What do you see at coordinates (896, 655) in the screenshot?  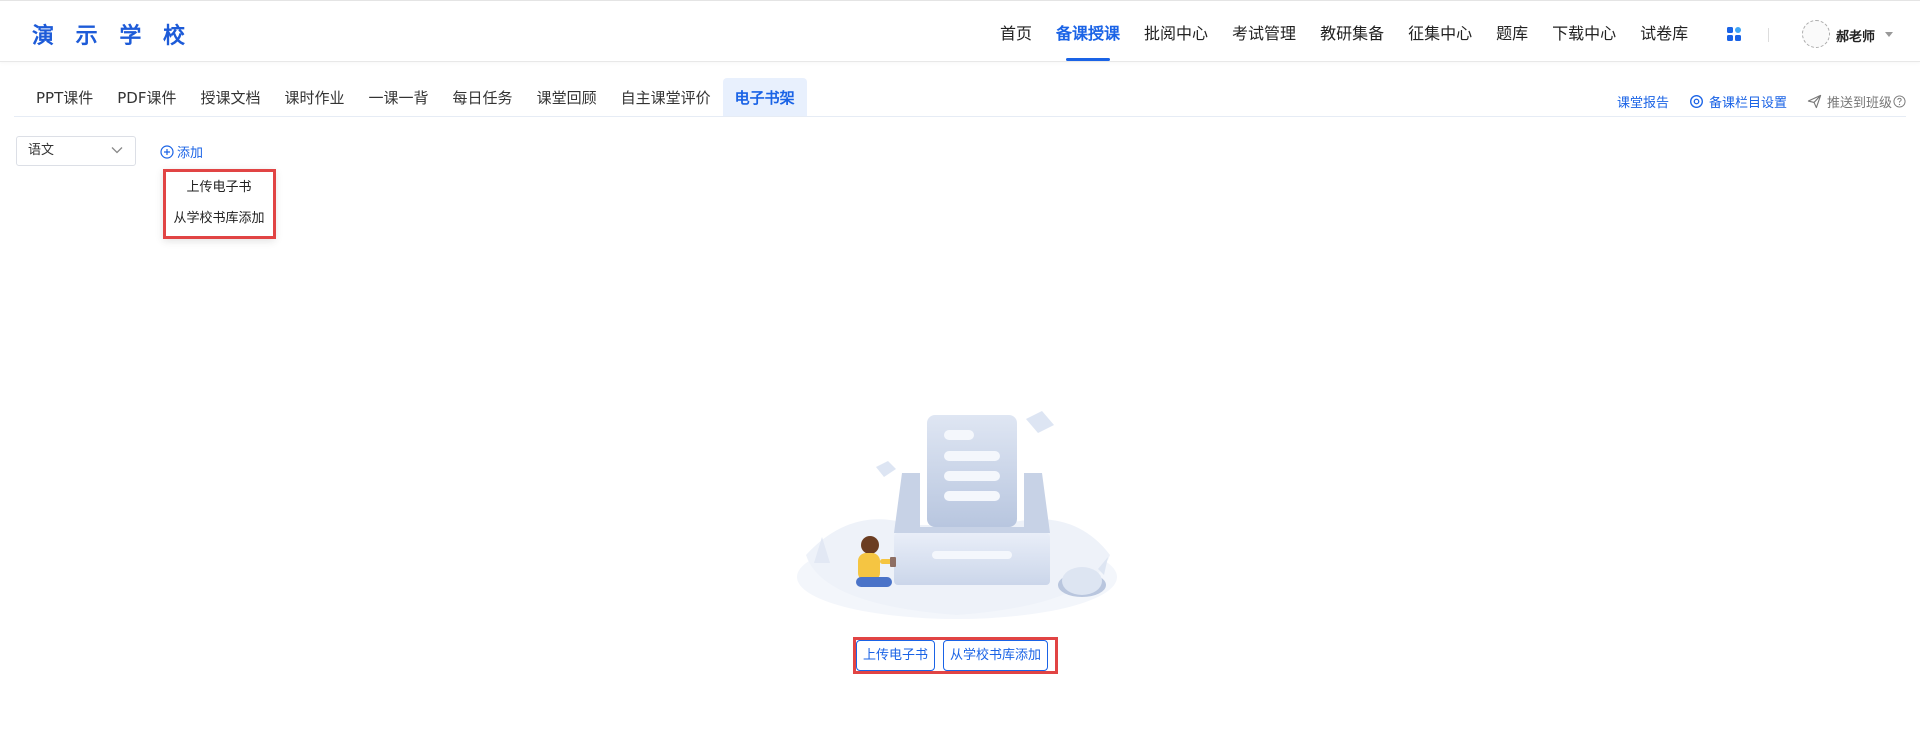 I see `upload-ebook-button: 上传电子书` at bounding box center [896, 655].